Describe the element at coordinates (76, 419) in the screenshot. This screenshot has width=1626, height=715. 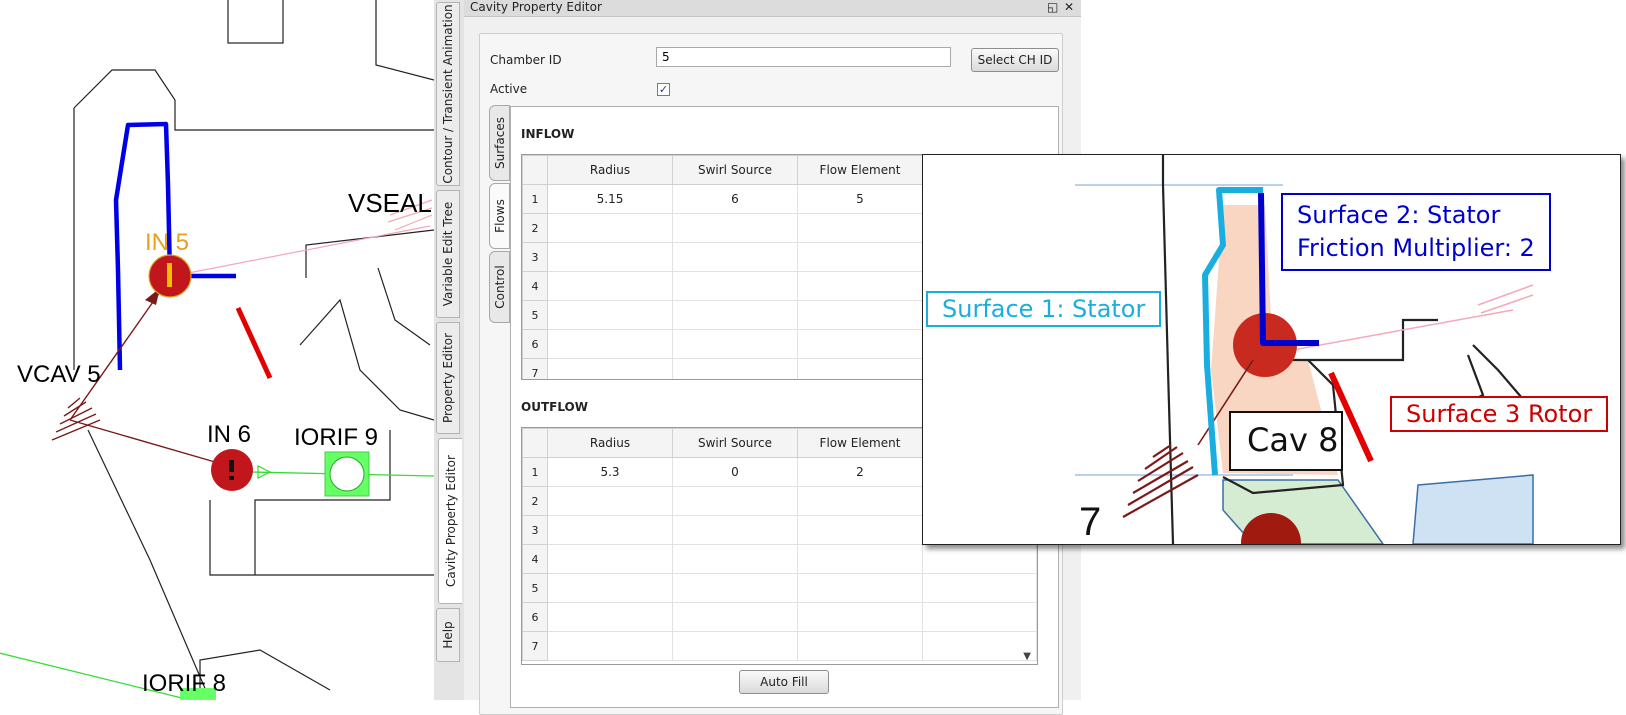
I see `swirl-symbol-vcav5` at that location.